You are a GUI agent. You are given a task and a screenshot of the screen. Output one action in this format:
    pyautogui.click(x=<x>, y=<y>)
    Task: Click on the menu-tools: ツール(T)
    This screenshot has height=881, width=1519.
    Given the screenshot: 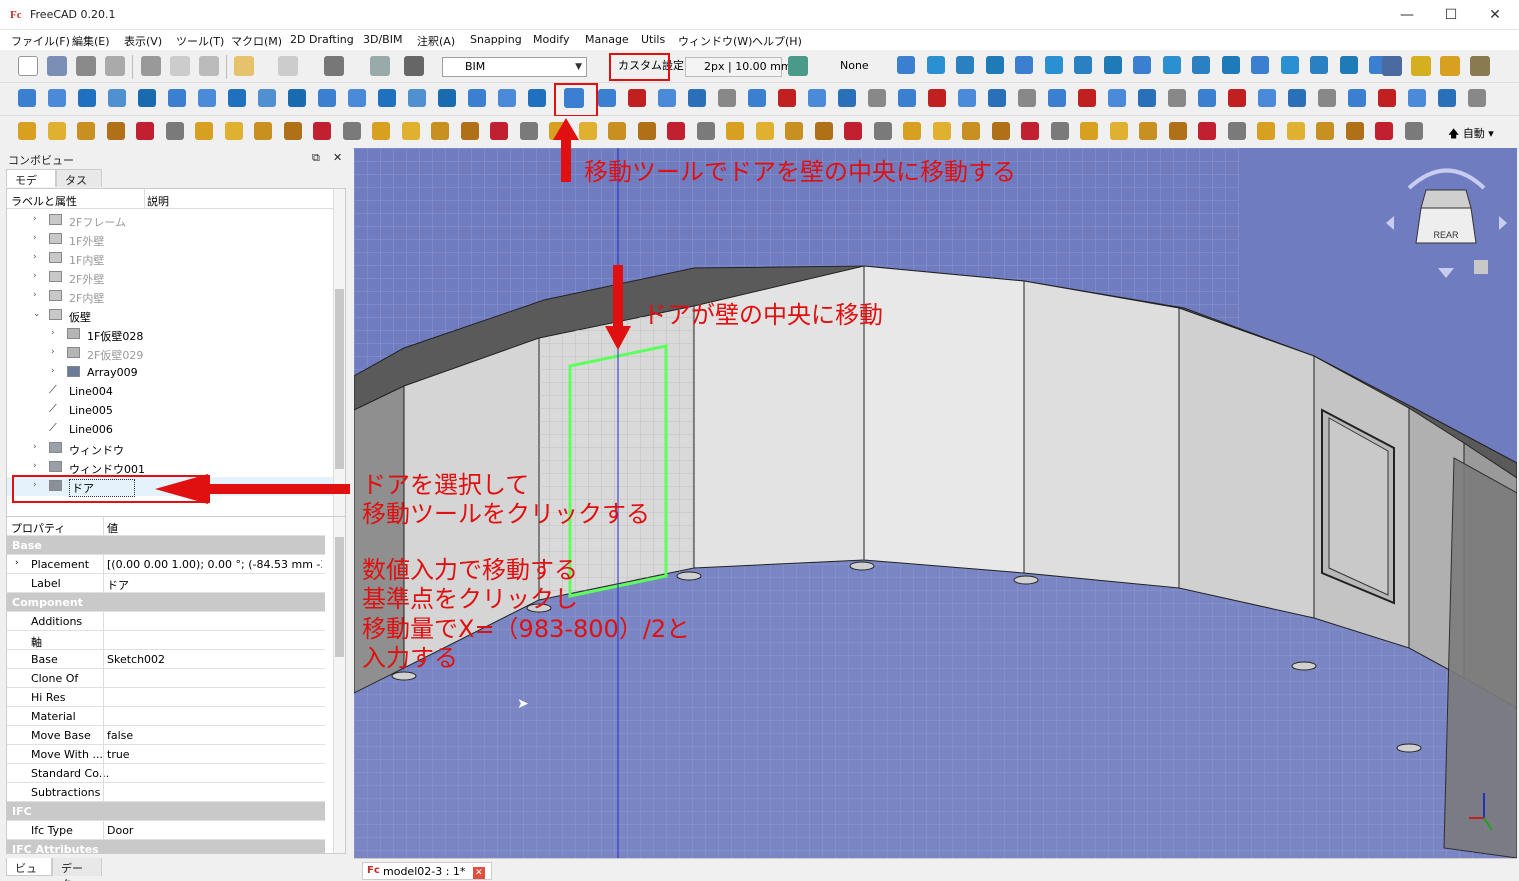 What is the action you would take?
    pyautogui.click(x=200, y=41)
    